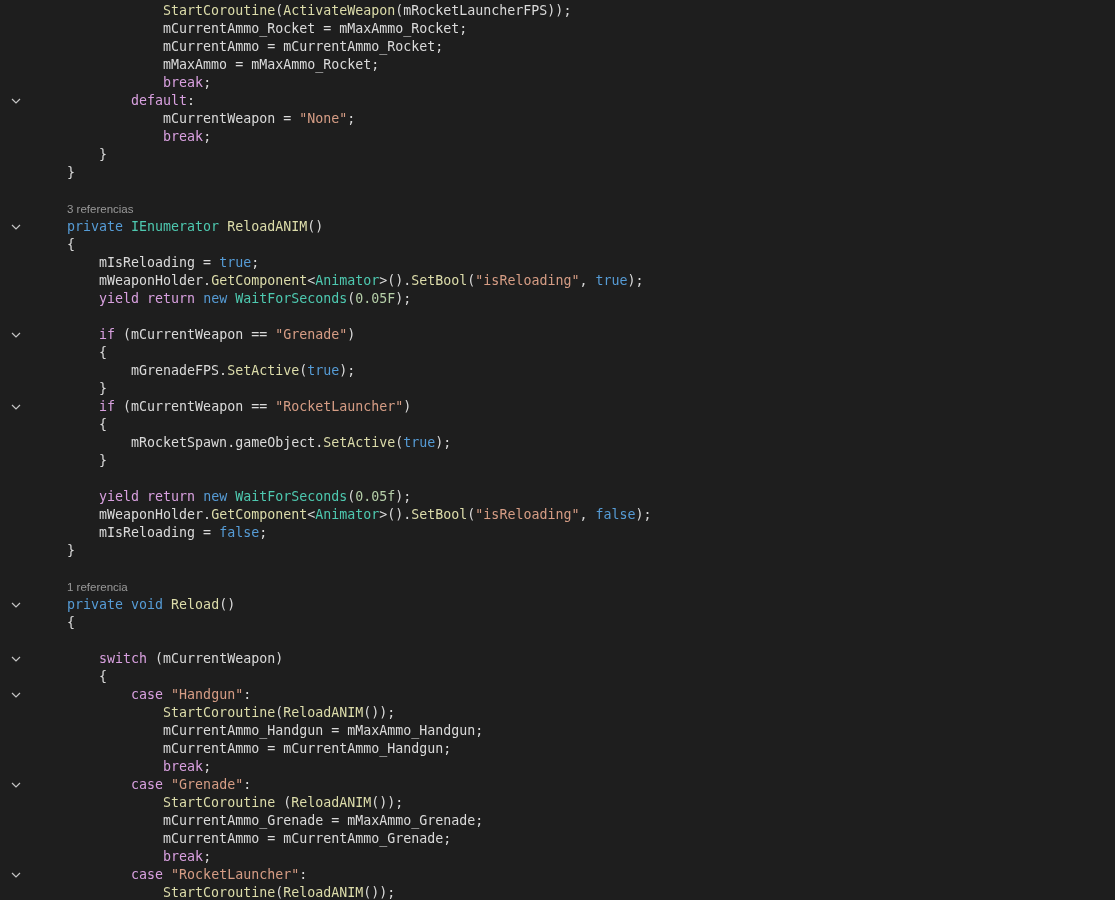 The width and height of the screenshot is (1115, 900). Describe the element at coordinates (227, 335) in the screenshot. I see `code-line: if (mCurrentWeapon == "Grenade")` at that location.